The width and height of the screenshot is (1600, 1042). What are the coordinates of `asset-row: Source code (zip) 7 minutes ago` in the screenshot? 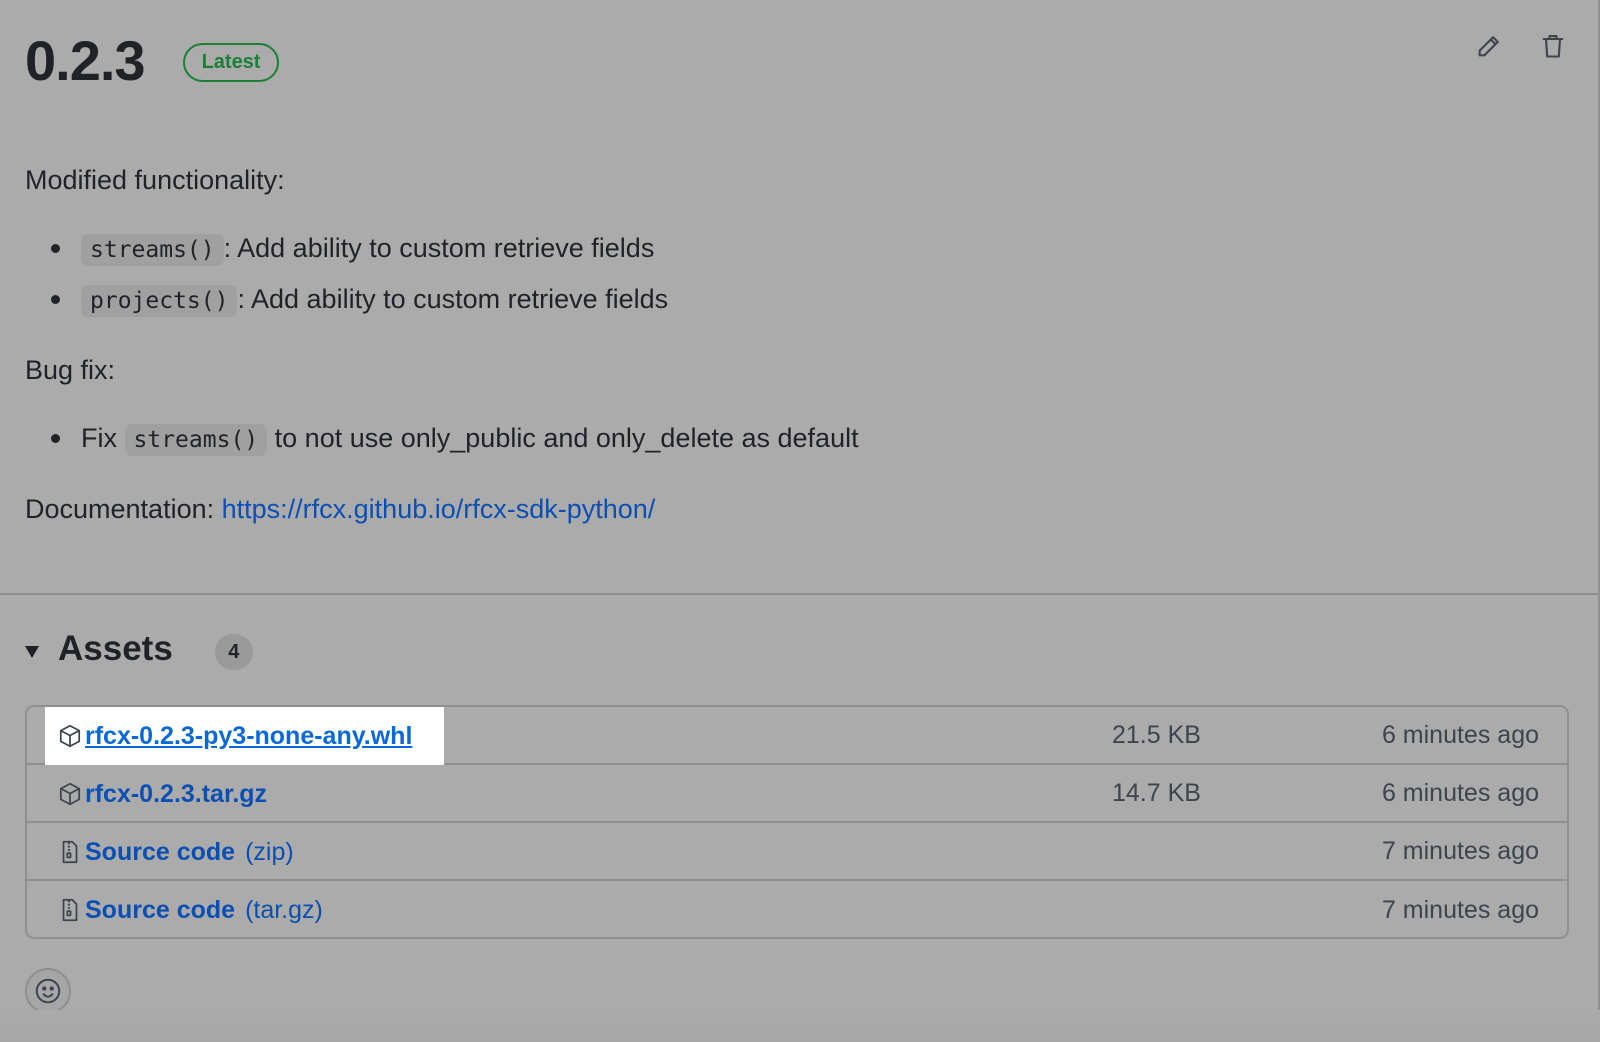 It's located at (797, 852).